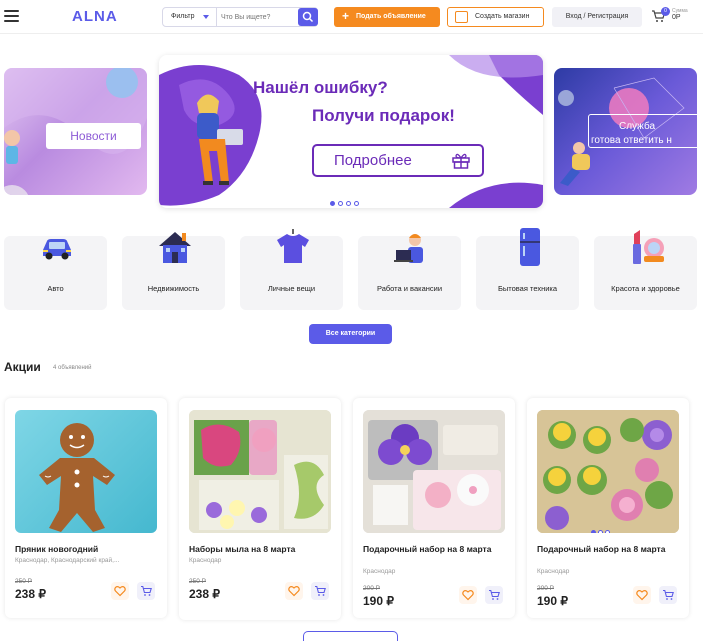  What do you see at coordinates (665, 11) in the screenshot?
I see `cart-count-badge: 0` at bounding box center [665, 11].